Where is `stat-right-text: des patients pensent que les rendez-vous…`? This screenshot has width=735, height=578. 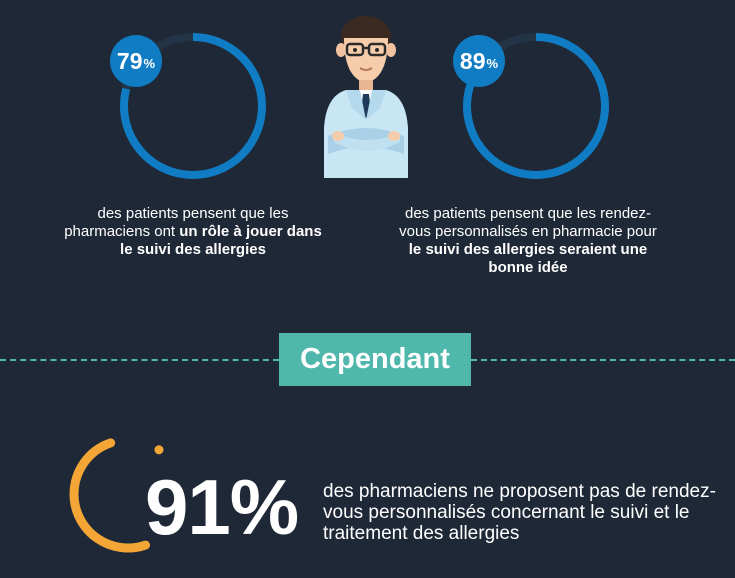
stat-right-text: des patients pensent que les rendez-vous… is located at coordinates (528, 222).